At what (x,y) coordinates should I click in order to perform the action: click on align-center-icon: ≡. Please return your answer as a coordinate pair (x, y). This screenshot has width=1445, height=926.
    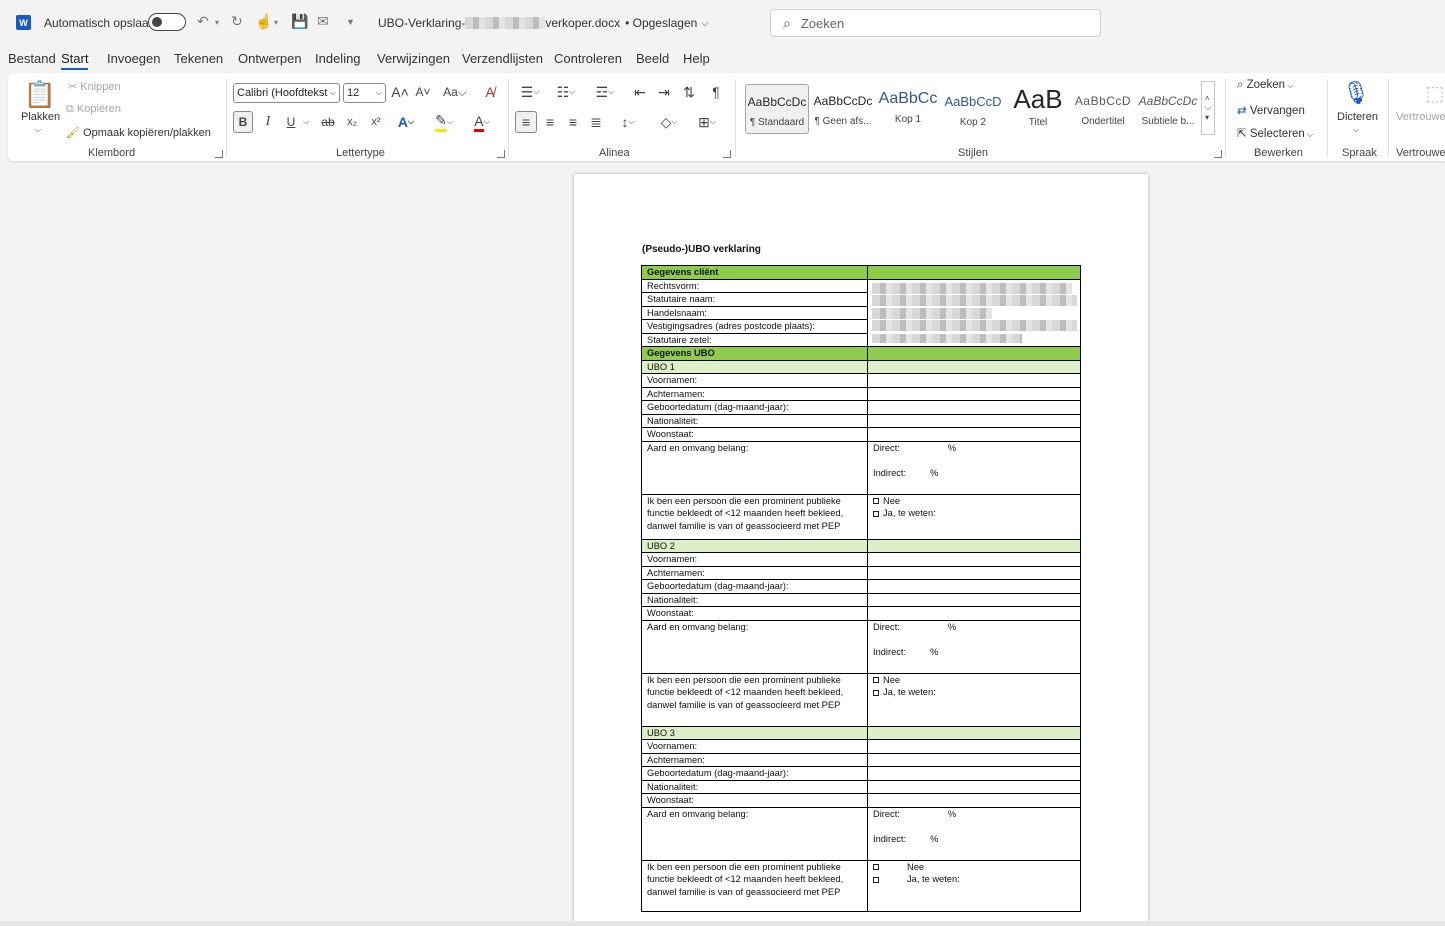
    Looking at the image, I should click on (550, 122).